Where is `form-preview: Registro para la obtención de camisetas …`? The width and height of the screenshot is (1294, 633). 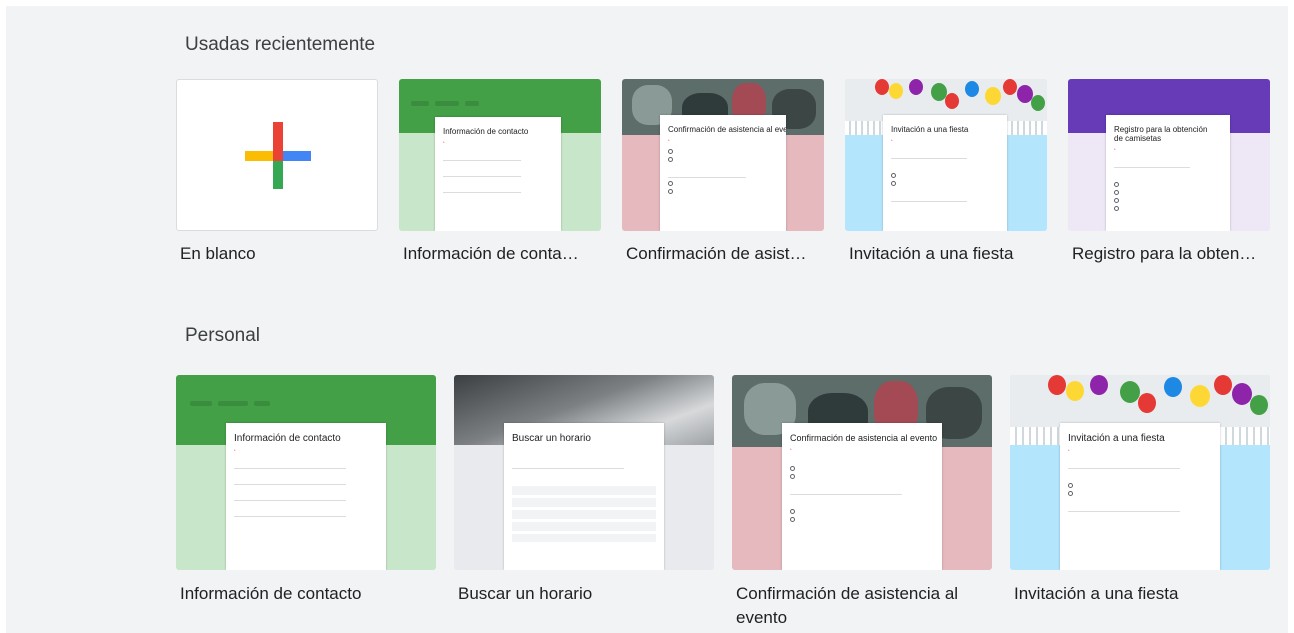 form-preview: Registro para la obtención de camisetas … is located at coordinates (1168, 173).